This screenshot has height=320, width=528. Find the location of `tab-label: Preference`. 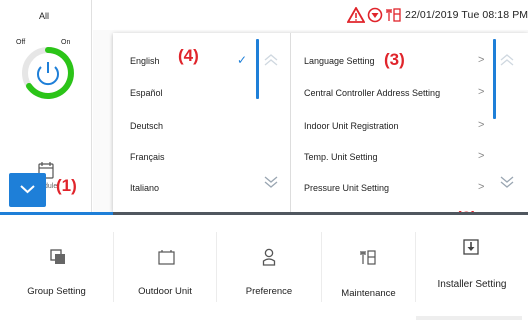

tab-label: Preference is located at coordinates (269, 291).